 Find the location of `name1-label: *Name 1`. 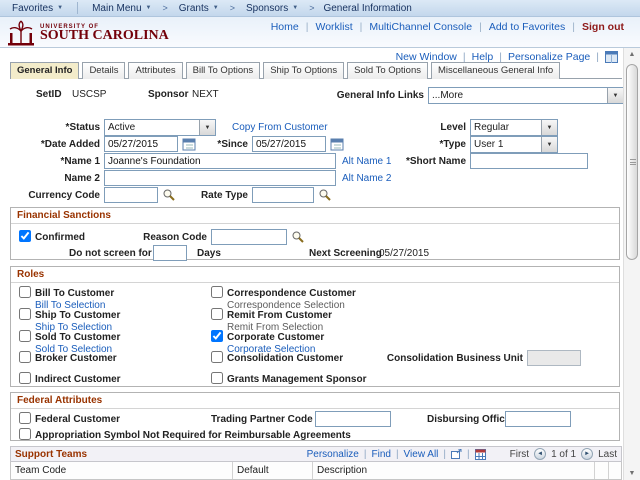

name1-label: *Name 1 is located at coordinates (80, 161).